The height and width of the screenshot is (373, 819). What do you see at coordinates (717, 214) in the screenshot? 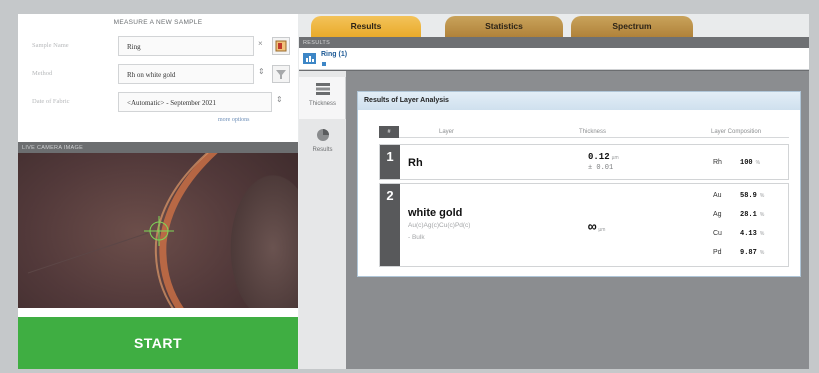
I see `element-symbol: Ag` at bounding box center [717, 214].